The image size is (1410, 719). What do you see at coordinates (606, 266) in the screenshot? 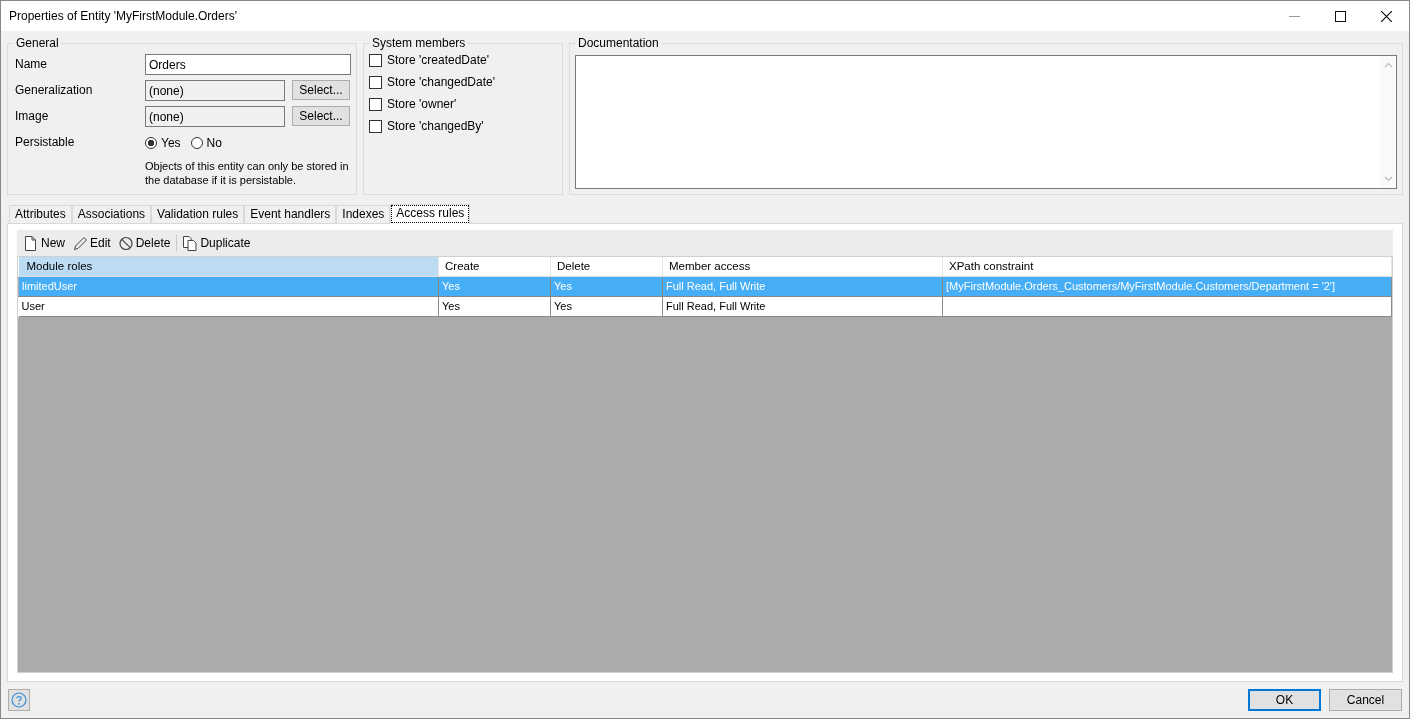
I see `column-header: Delete` at bounding box center [606, 266].